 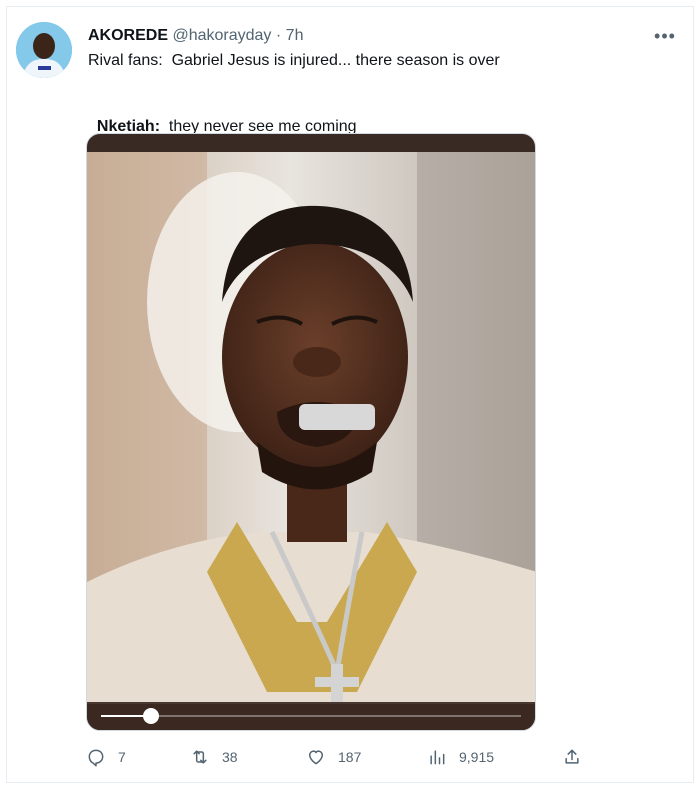 I want to click on views-button: 9,915, so click(x=460, y=757).